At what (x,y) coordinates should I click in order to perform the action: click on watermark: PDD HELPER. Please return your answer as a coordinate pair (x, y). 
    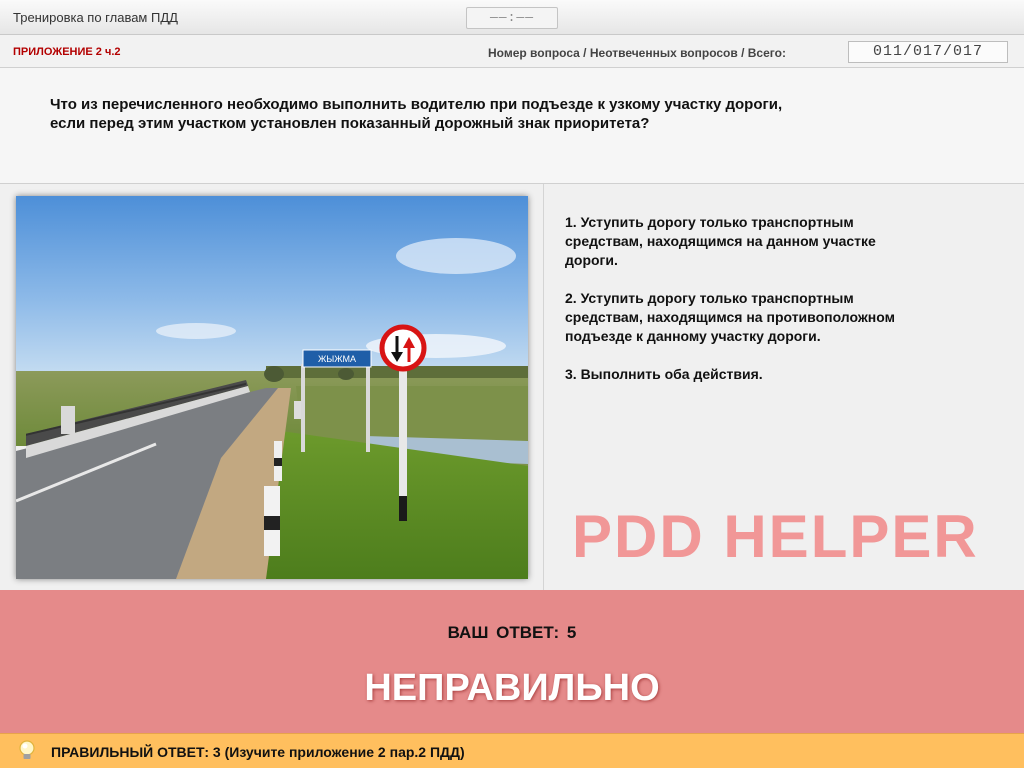
    Looking at the image, I should click on (775, 536).